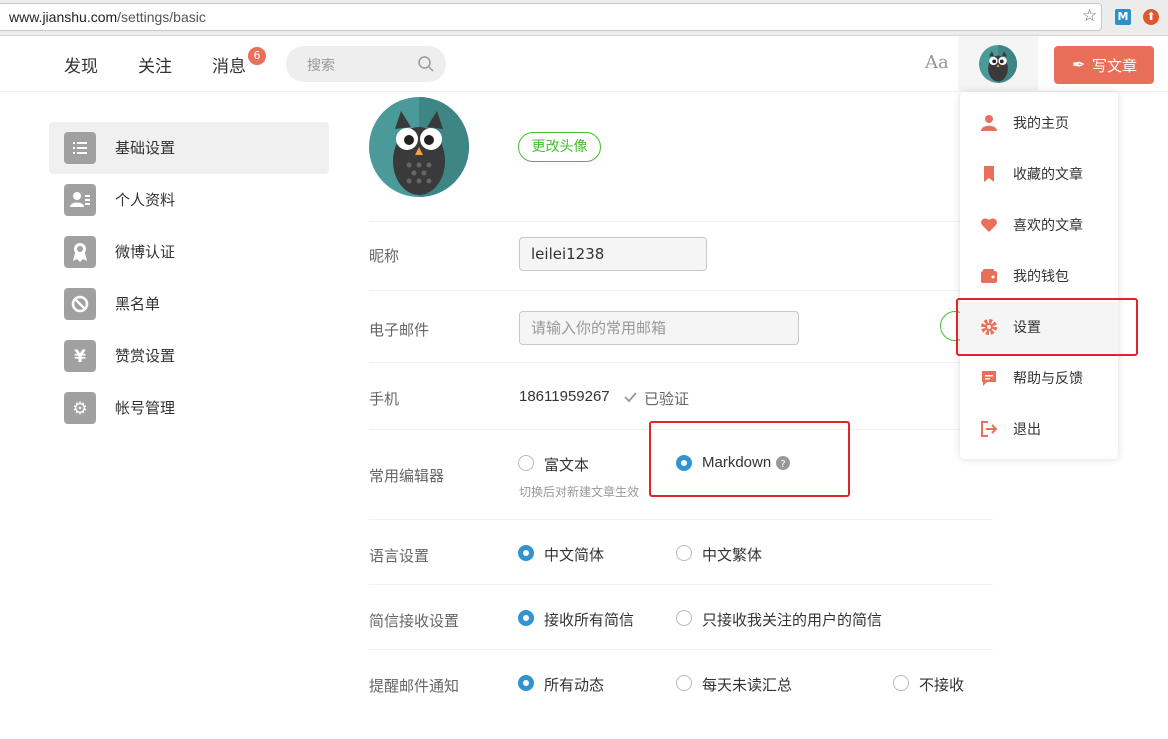  I want to click on change-avatar-button: 更改头像, so click(559, 147).